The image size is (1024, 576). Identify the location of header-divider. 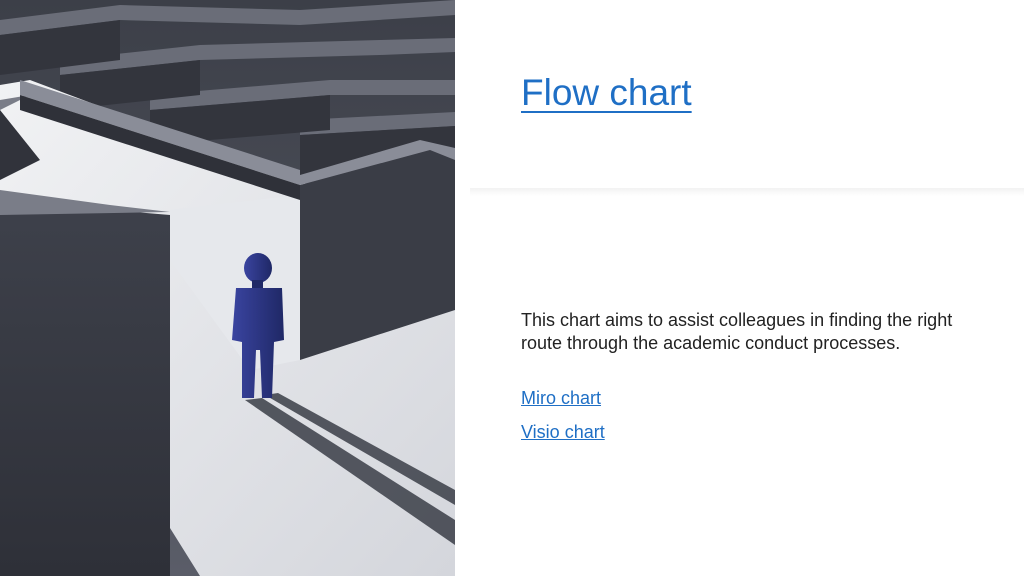
(747, 192).